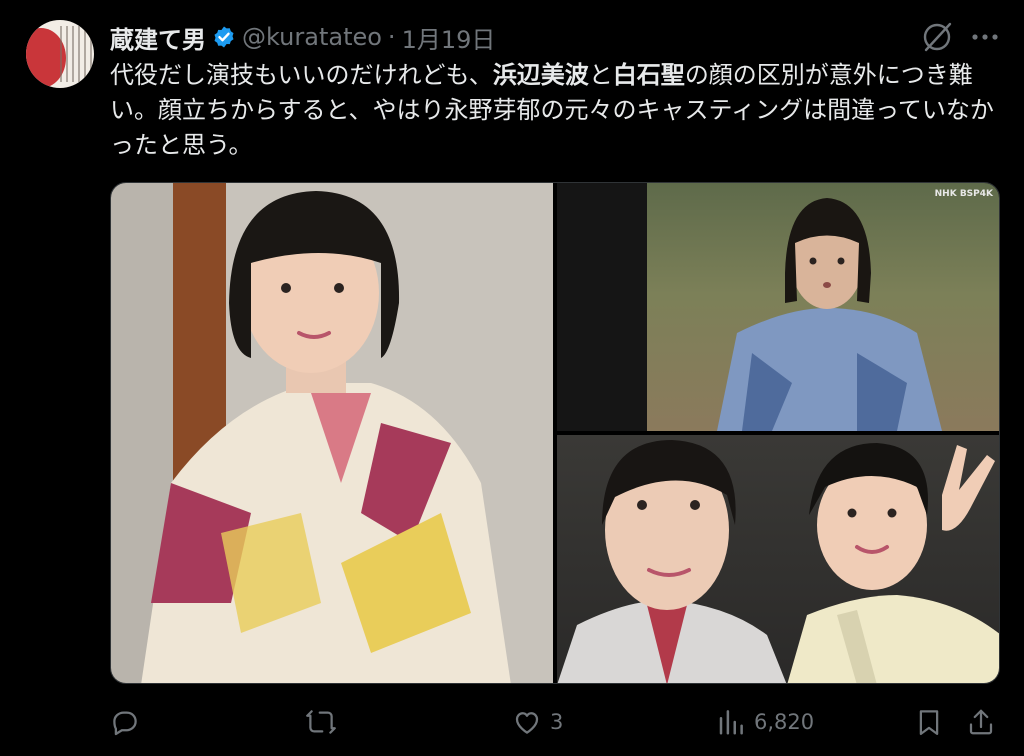 Image resolution: width=1024 pixels, height=756 pixels. What do you see at coordinates (74, 54) in the screenshot?
I see `avatar-text-lines` at bounding box center [74, 54].